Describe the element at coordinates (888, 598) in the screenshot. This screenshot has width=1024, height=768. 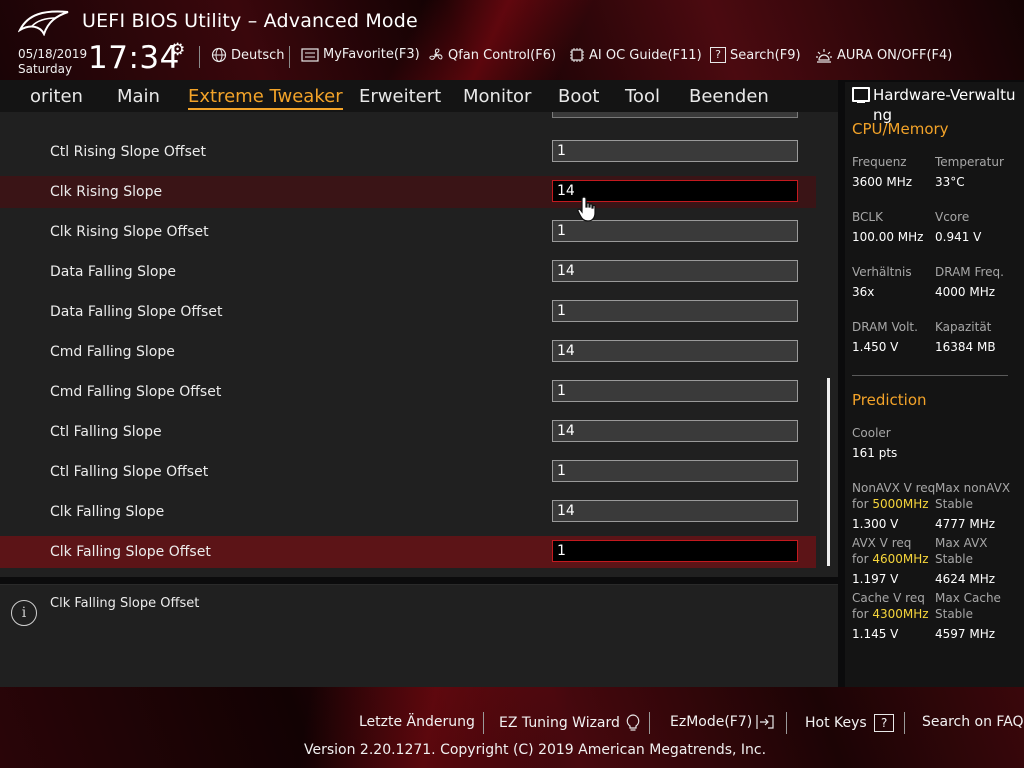
I see `cache-req-label: Cache V req` at that location.